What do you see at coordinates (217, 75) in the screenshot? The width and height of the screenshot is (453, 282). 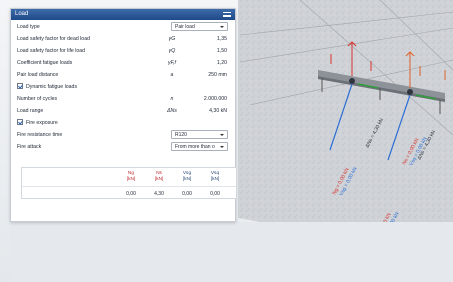 I see `pair-load-distance-field: 250 mm` at bounding box center [217, 75].